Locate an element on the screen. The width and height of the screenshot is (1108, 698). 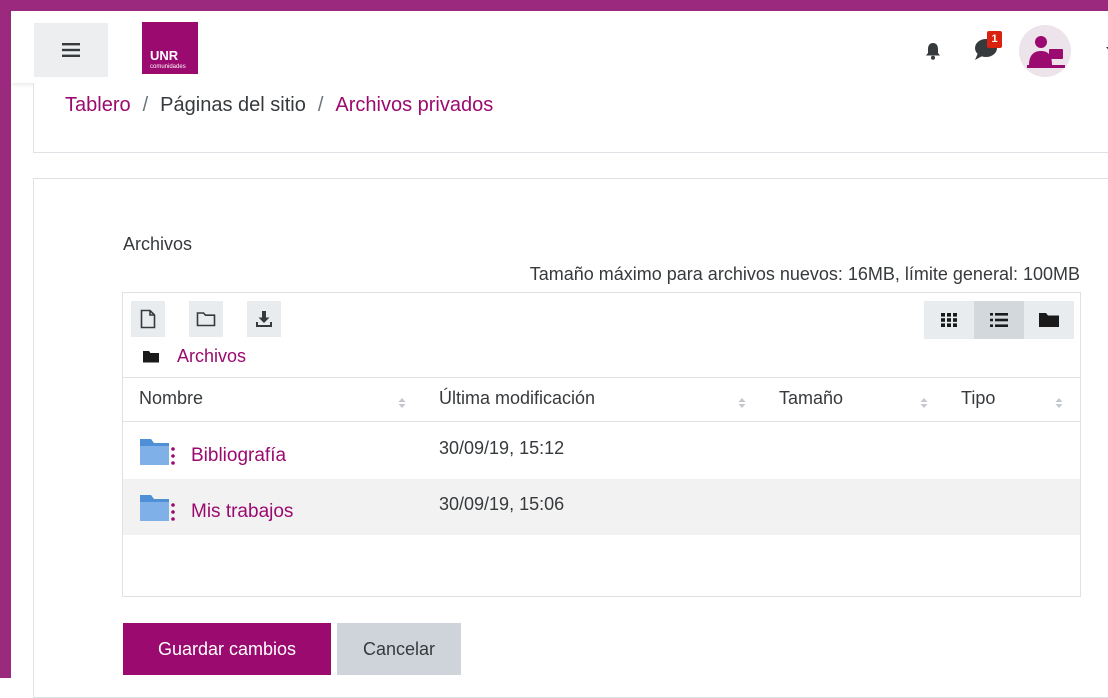
list-icon is located at coordinates (999, 320).